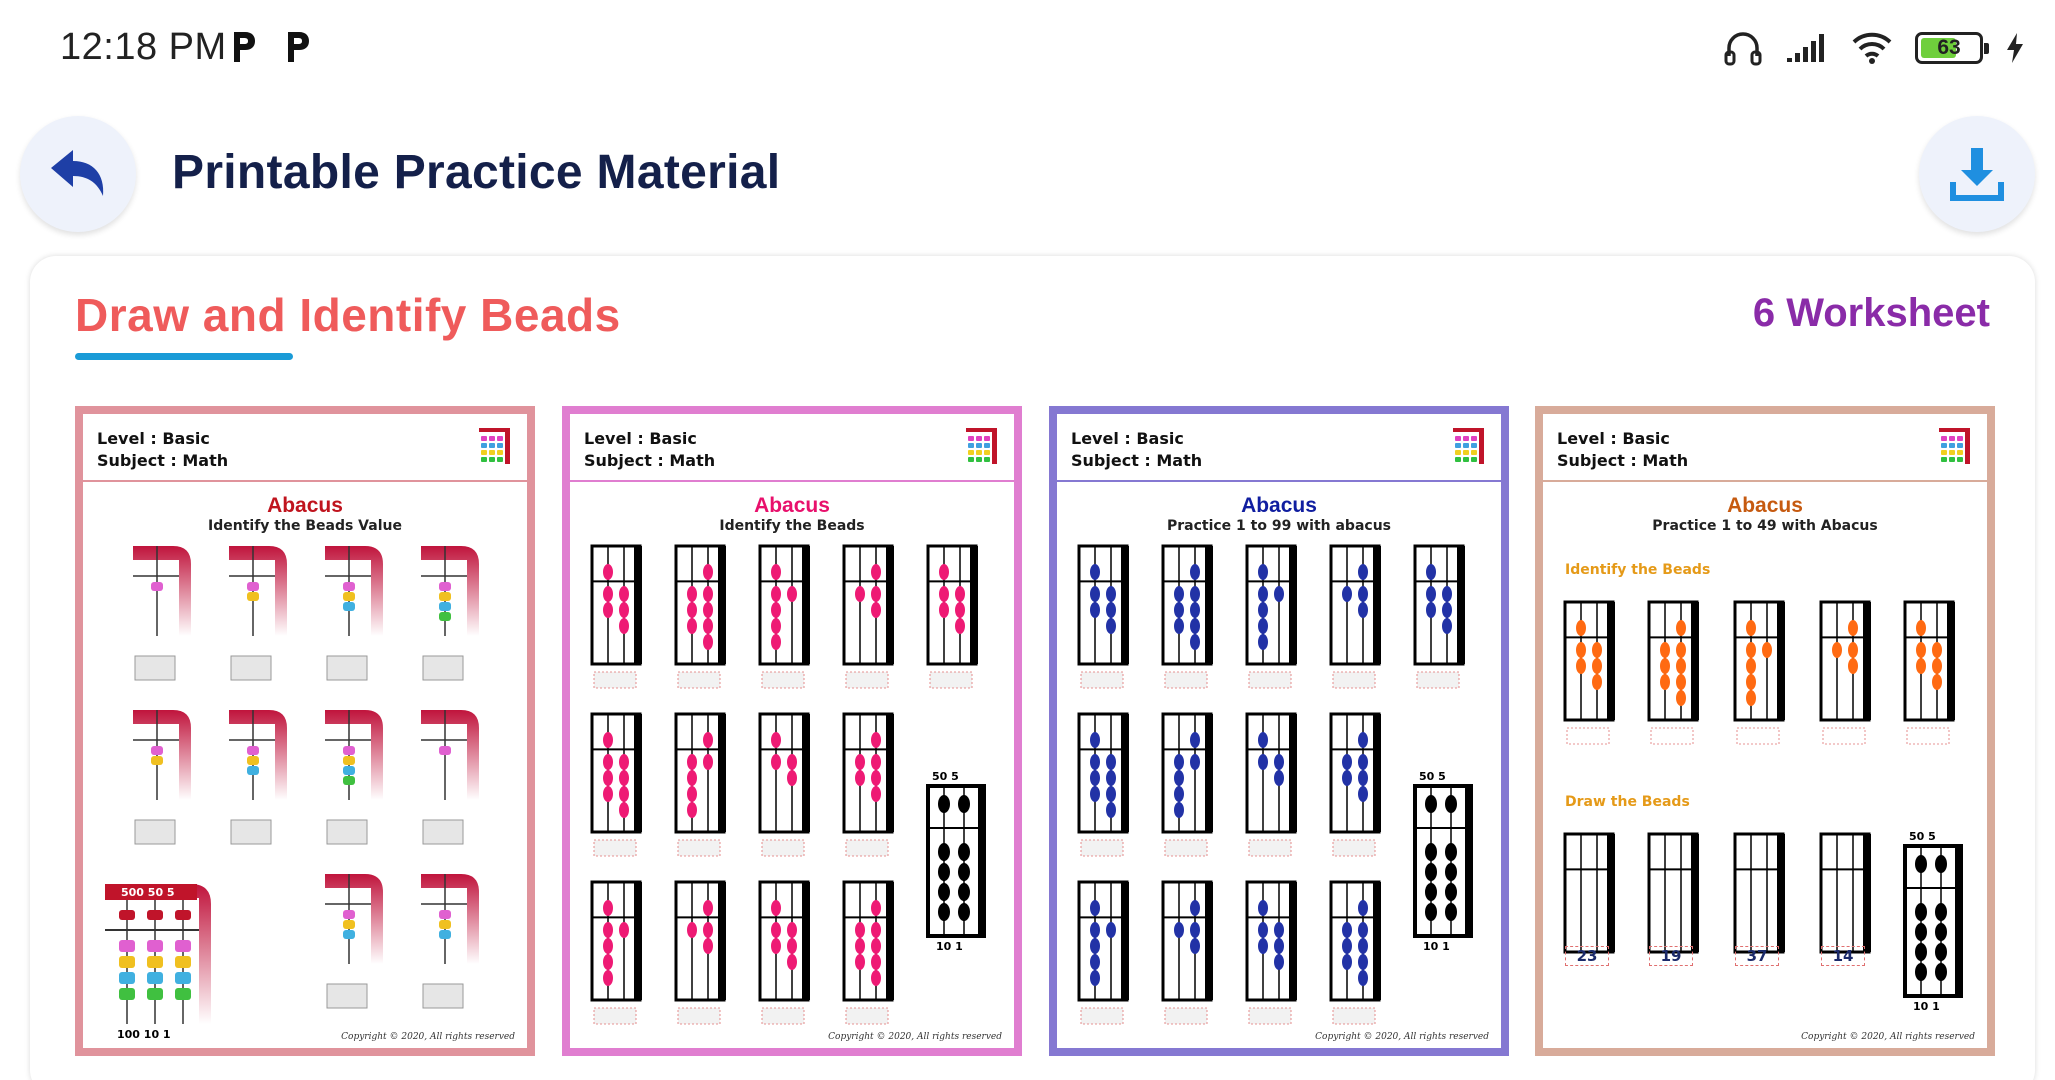 The width and height of the screenshot is (2055, 1080). Describe the element at coordinates (158, 962) in the screenshot. I see `big-abacus: 500 50 5 100 10 1` at that location.